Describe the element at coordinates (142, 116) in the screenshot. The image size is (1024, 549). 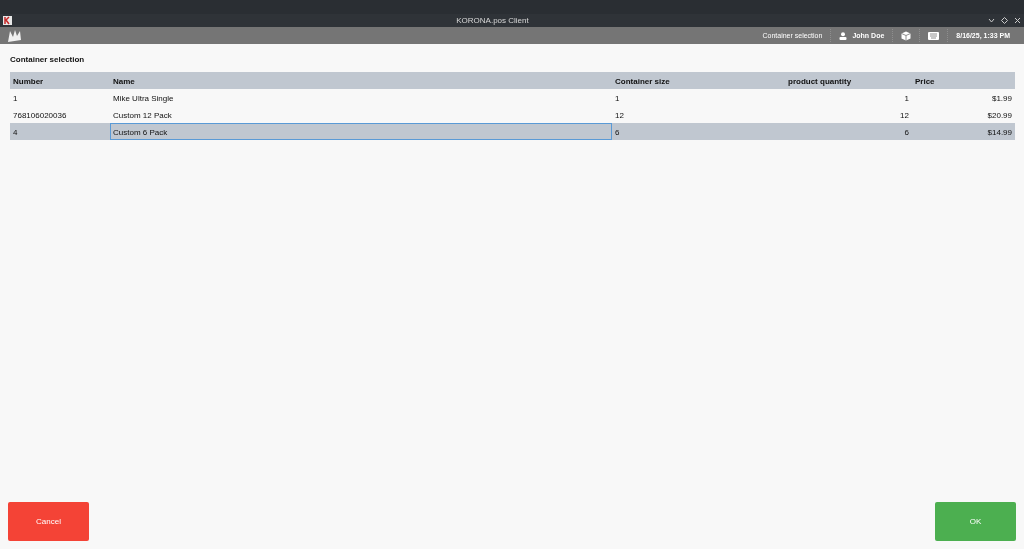
I see `table-cell-text: Custom 12 Pack` at that location.